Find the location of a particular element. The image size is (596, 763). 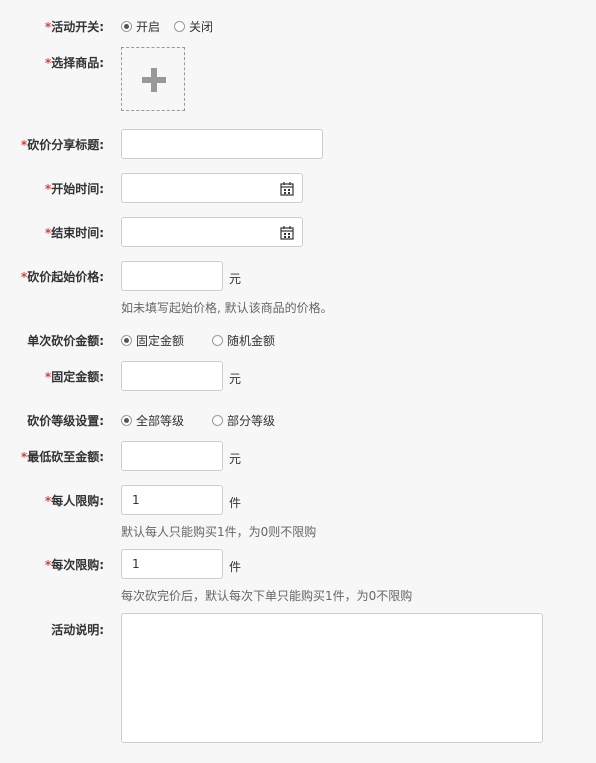

plus-icon is located at coordinates (154, 80).